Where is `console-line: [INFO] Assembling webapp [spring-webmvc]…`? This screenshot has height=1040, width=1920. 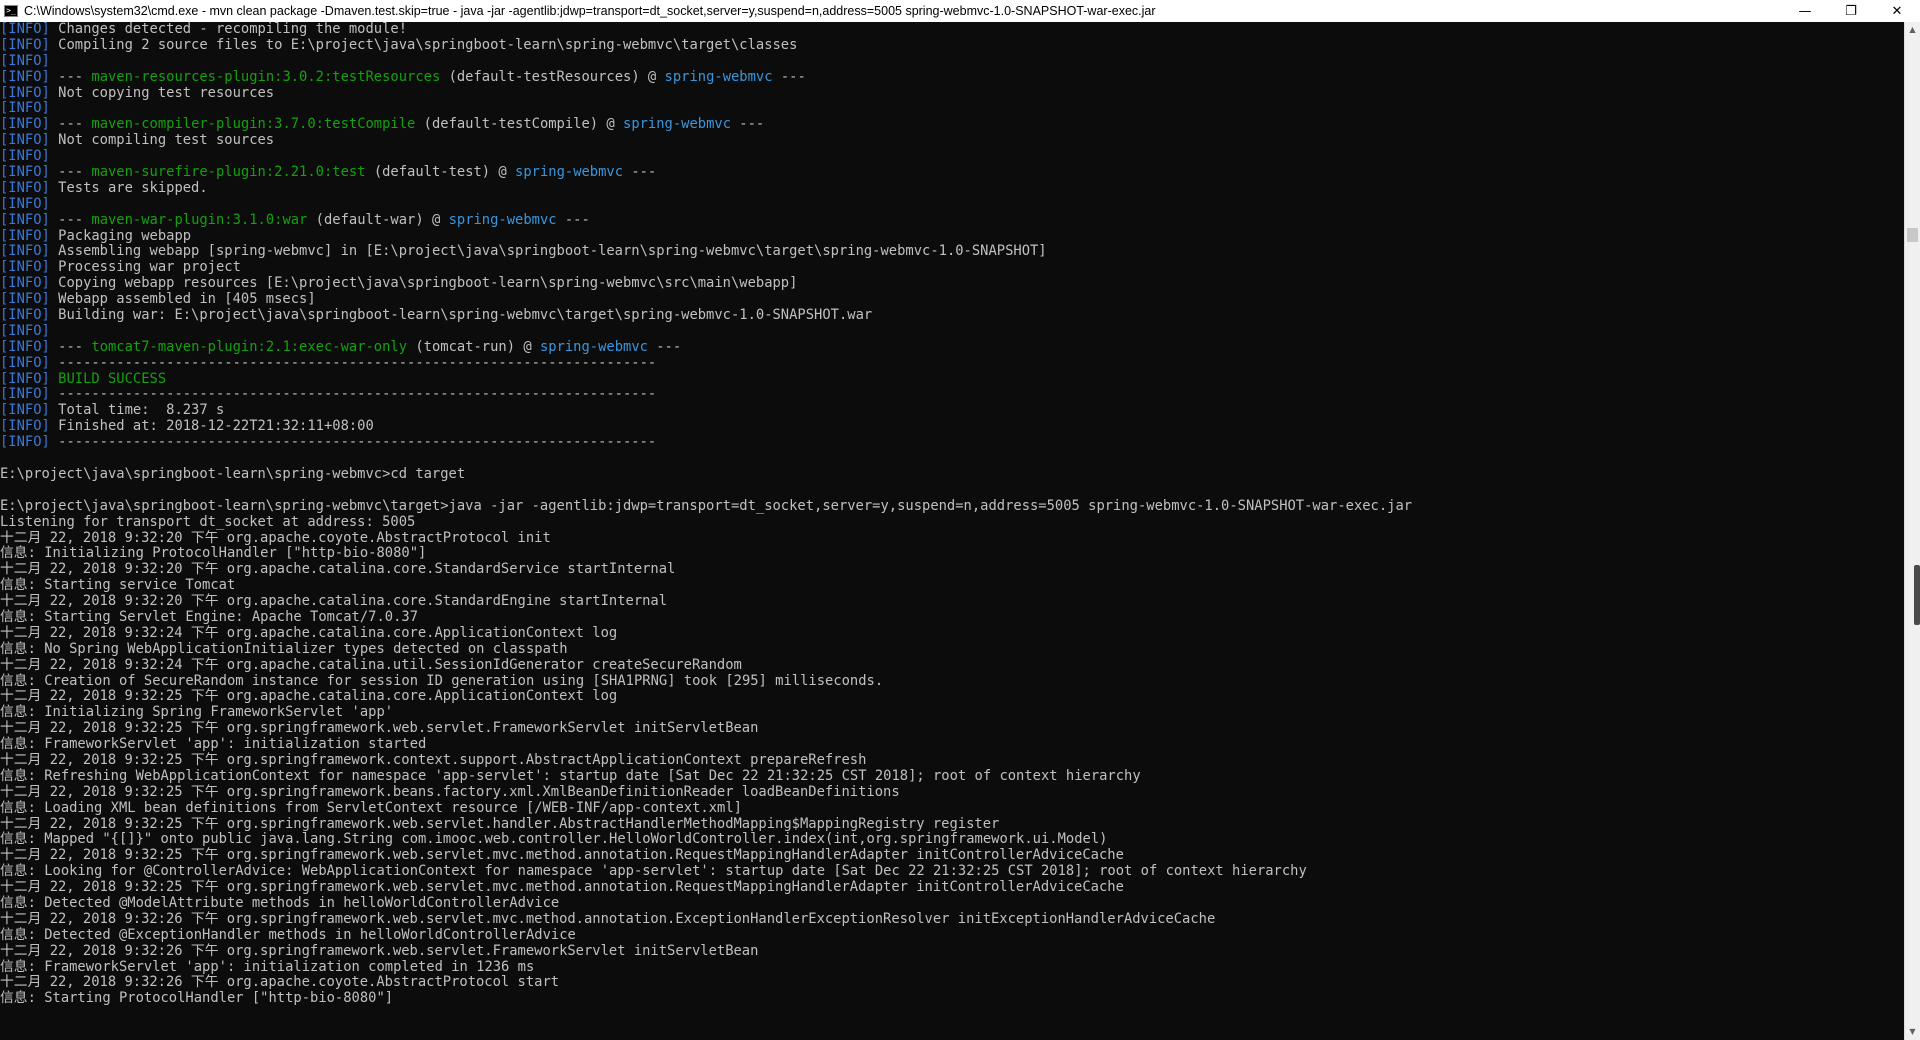
console-line: [INFO] Assembling webapp [spring-webmvc]… is located at coordinates (952, 252).